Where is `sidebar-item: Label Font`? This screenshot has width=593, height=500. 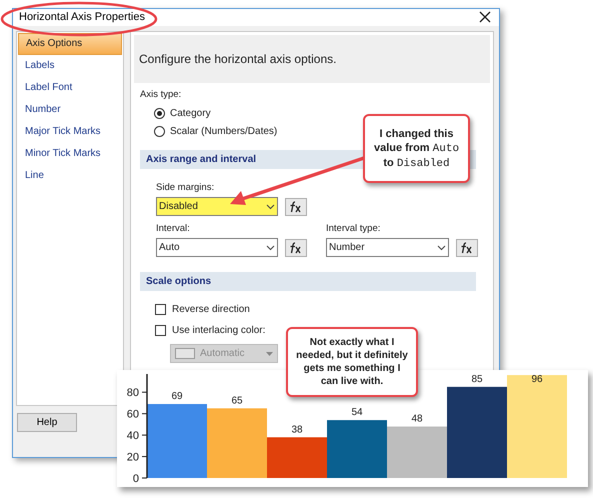
sidebar-item: Label Font is located at coordinates (70, 87).